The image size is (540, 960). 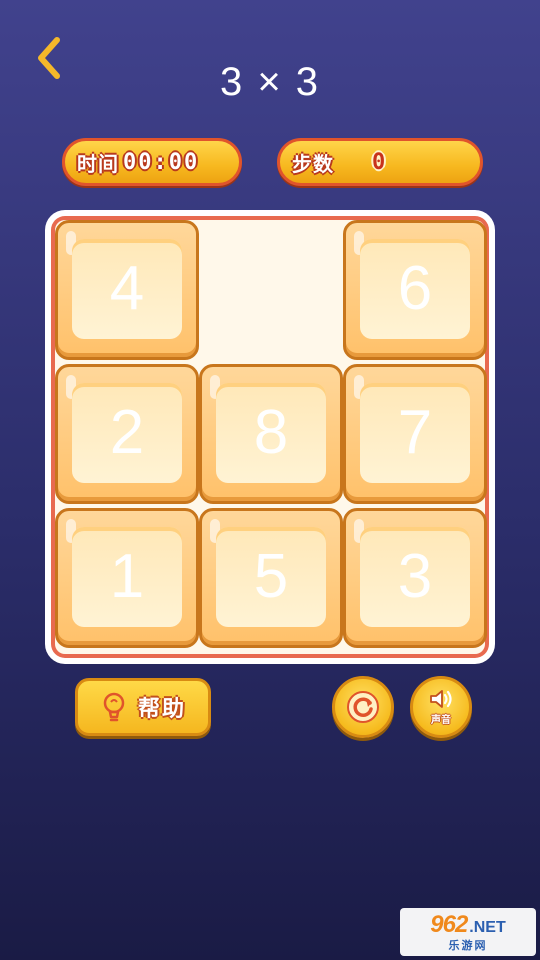 I want to click on puzzle-tile: 7, so click(x=415, y=434).